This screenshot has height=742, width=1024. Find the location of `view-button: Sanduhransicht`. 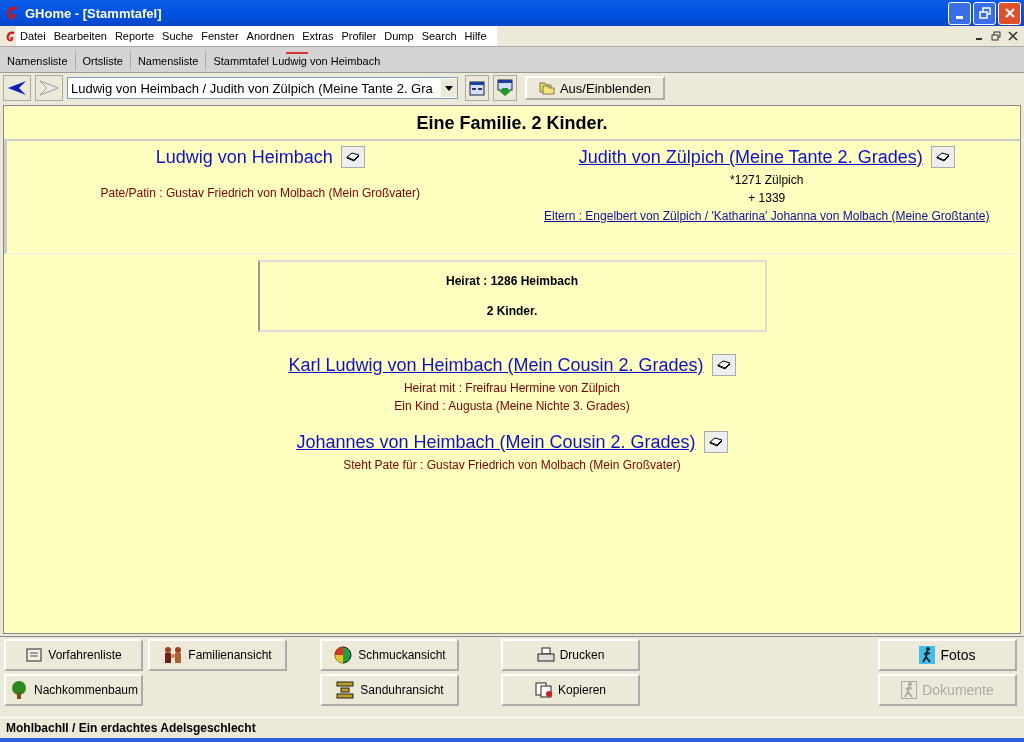

view-button: Sanduhransicht is located at coordinates (389, 690).